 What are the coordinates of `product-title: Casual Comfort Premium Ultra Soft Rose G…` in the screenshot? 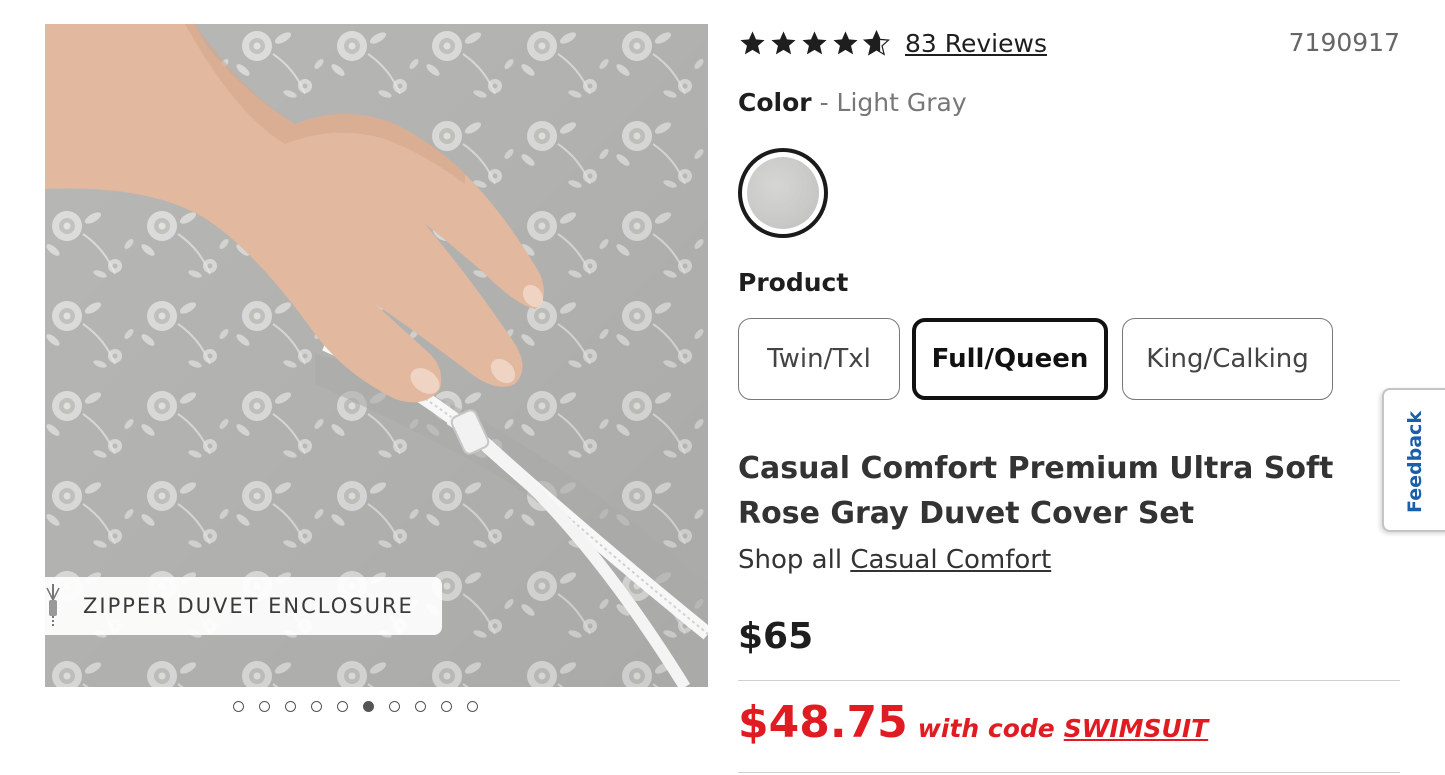 It's located at (1036, 491).